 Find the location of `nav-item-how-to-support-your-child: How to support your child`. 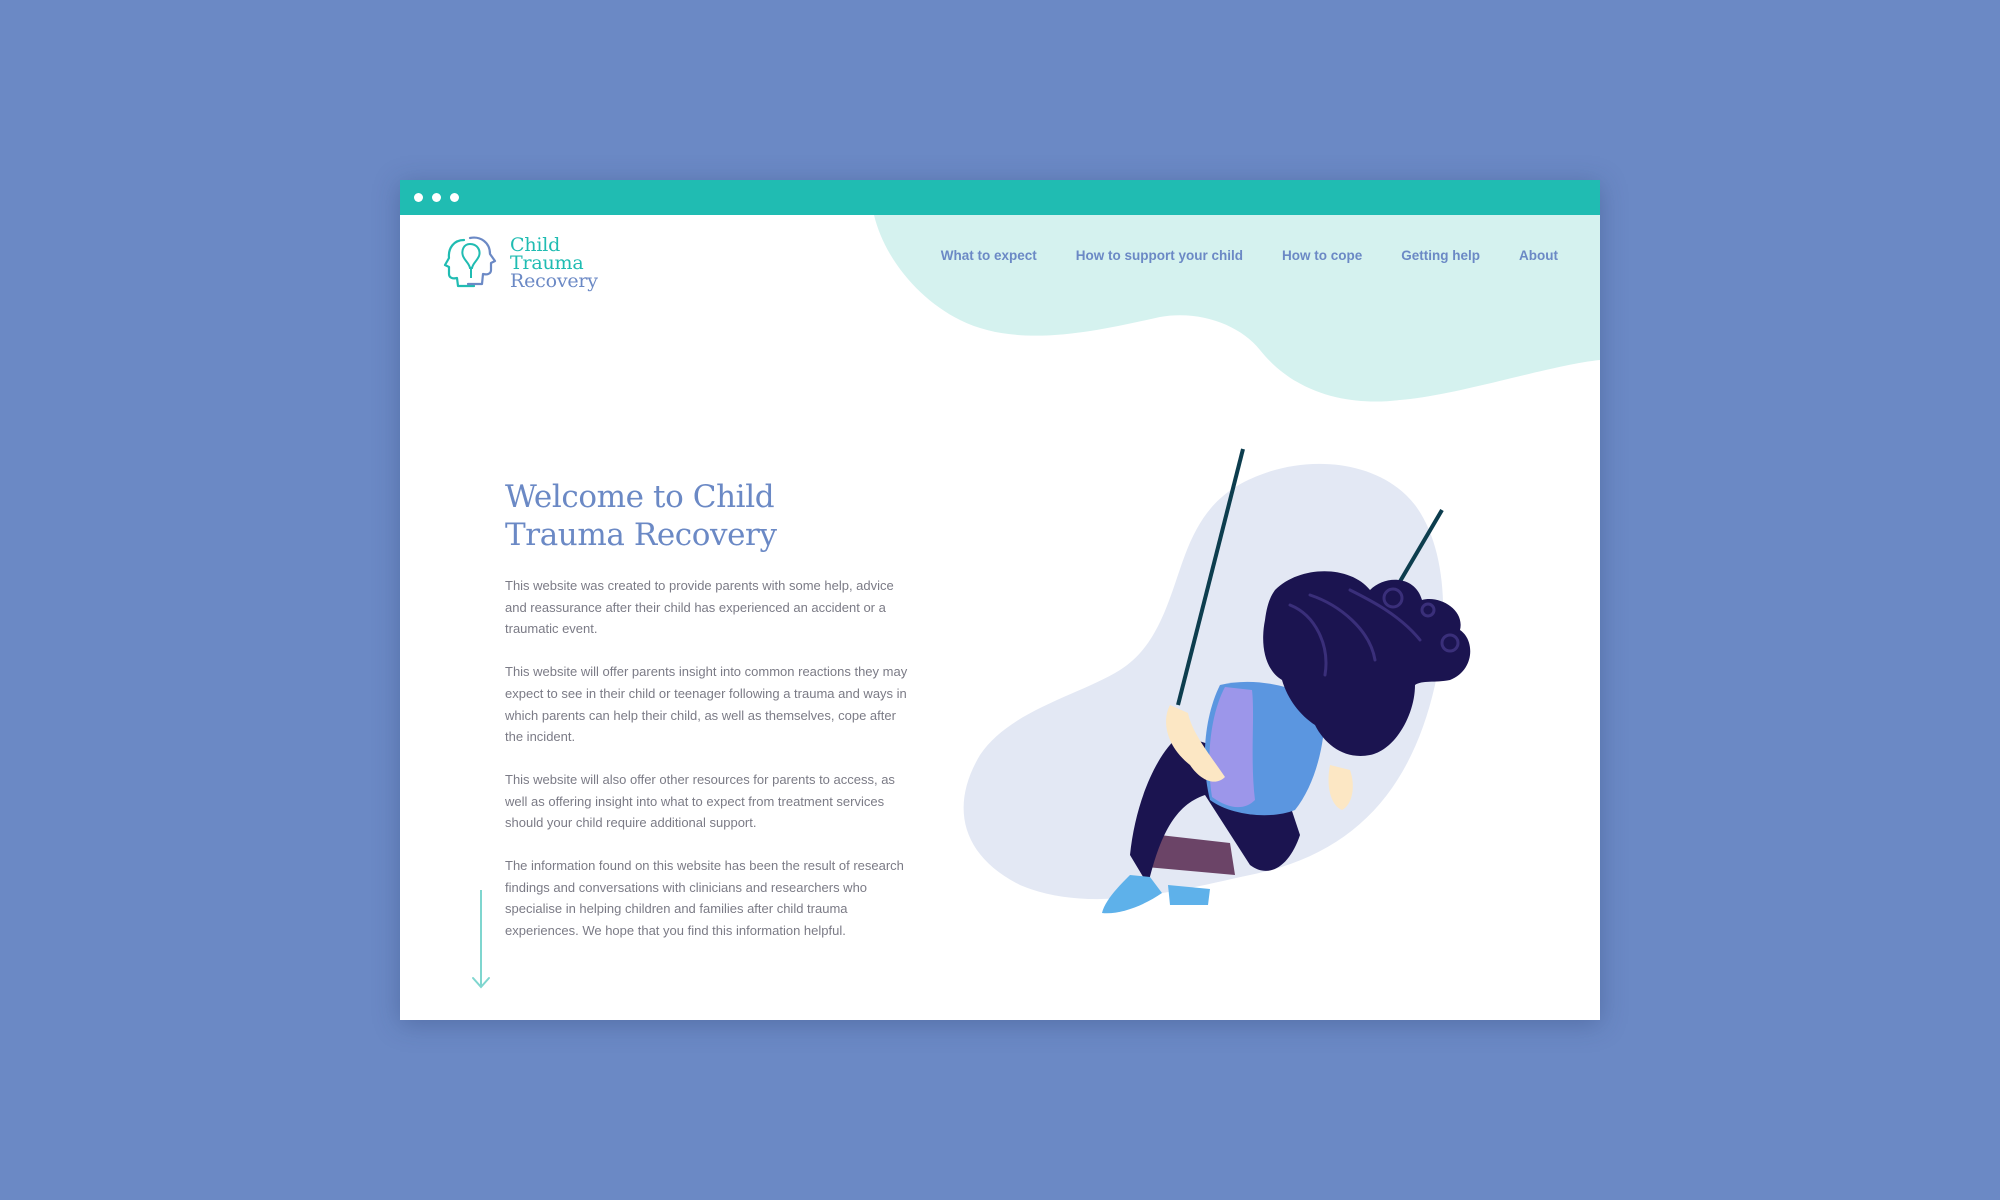

nav-item-how-to-support-your-child: How to support your child is located at coordinates (1159, 255).